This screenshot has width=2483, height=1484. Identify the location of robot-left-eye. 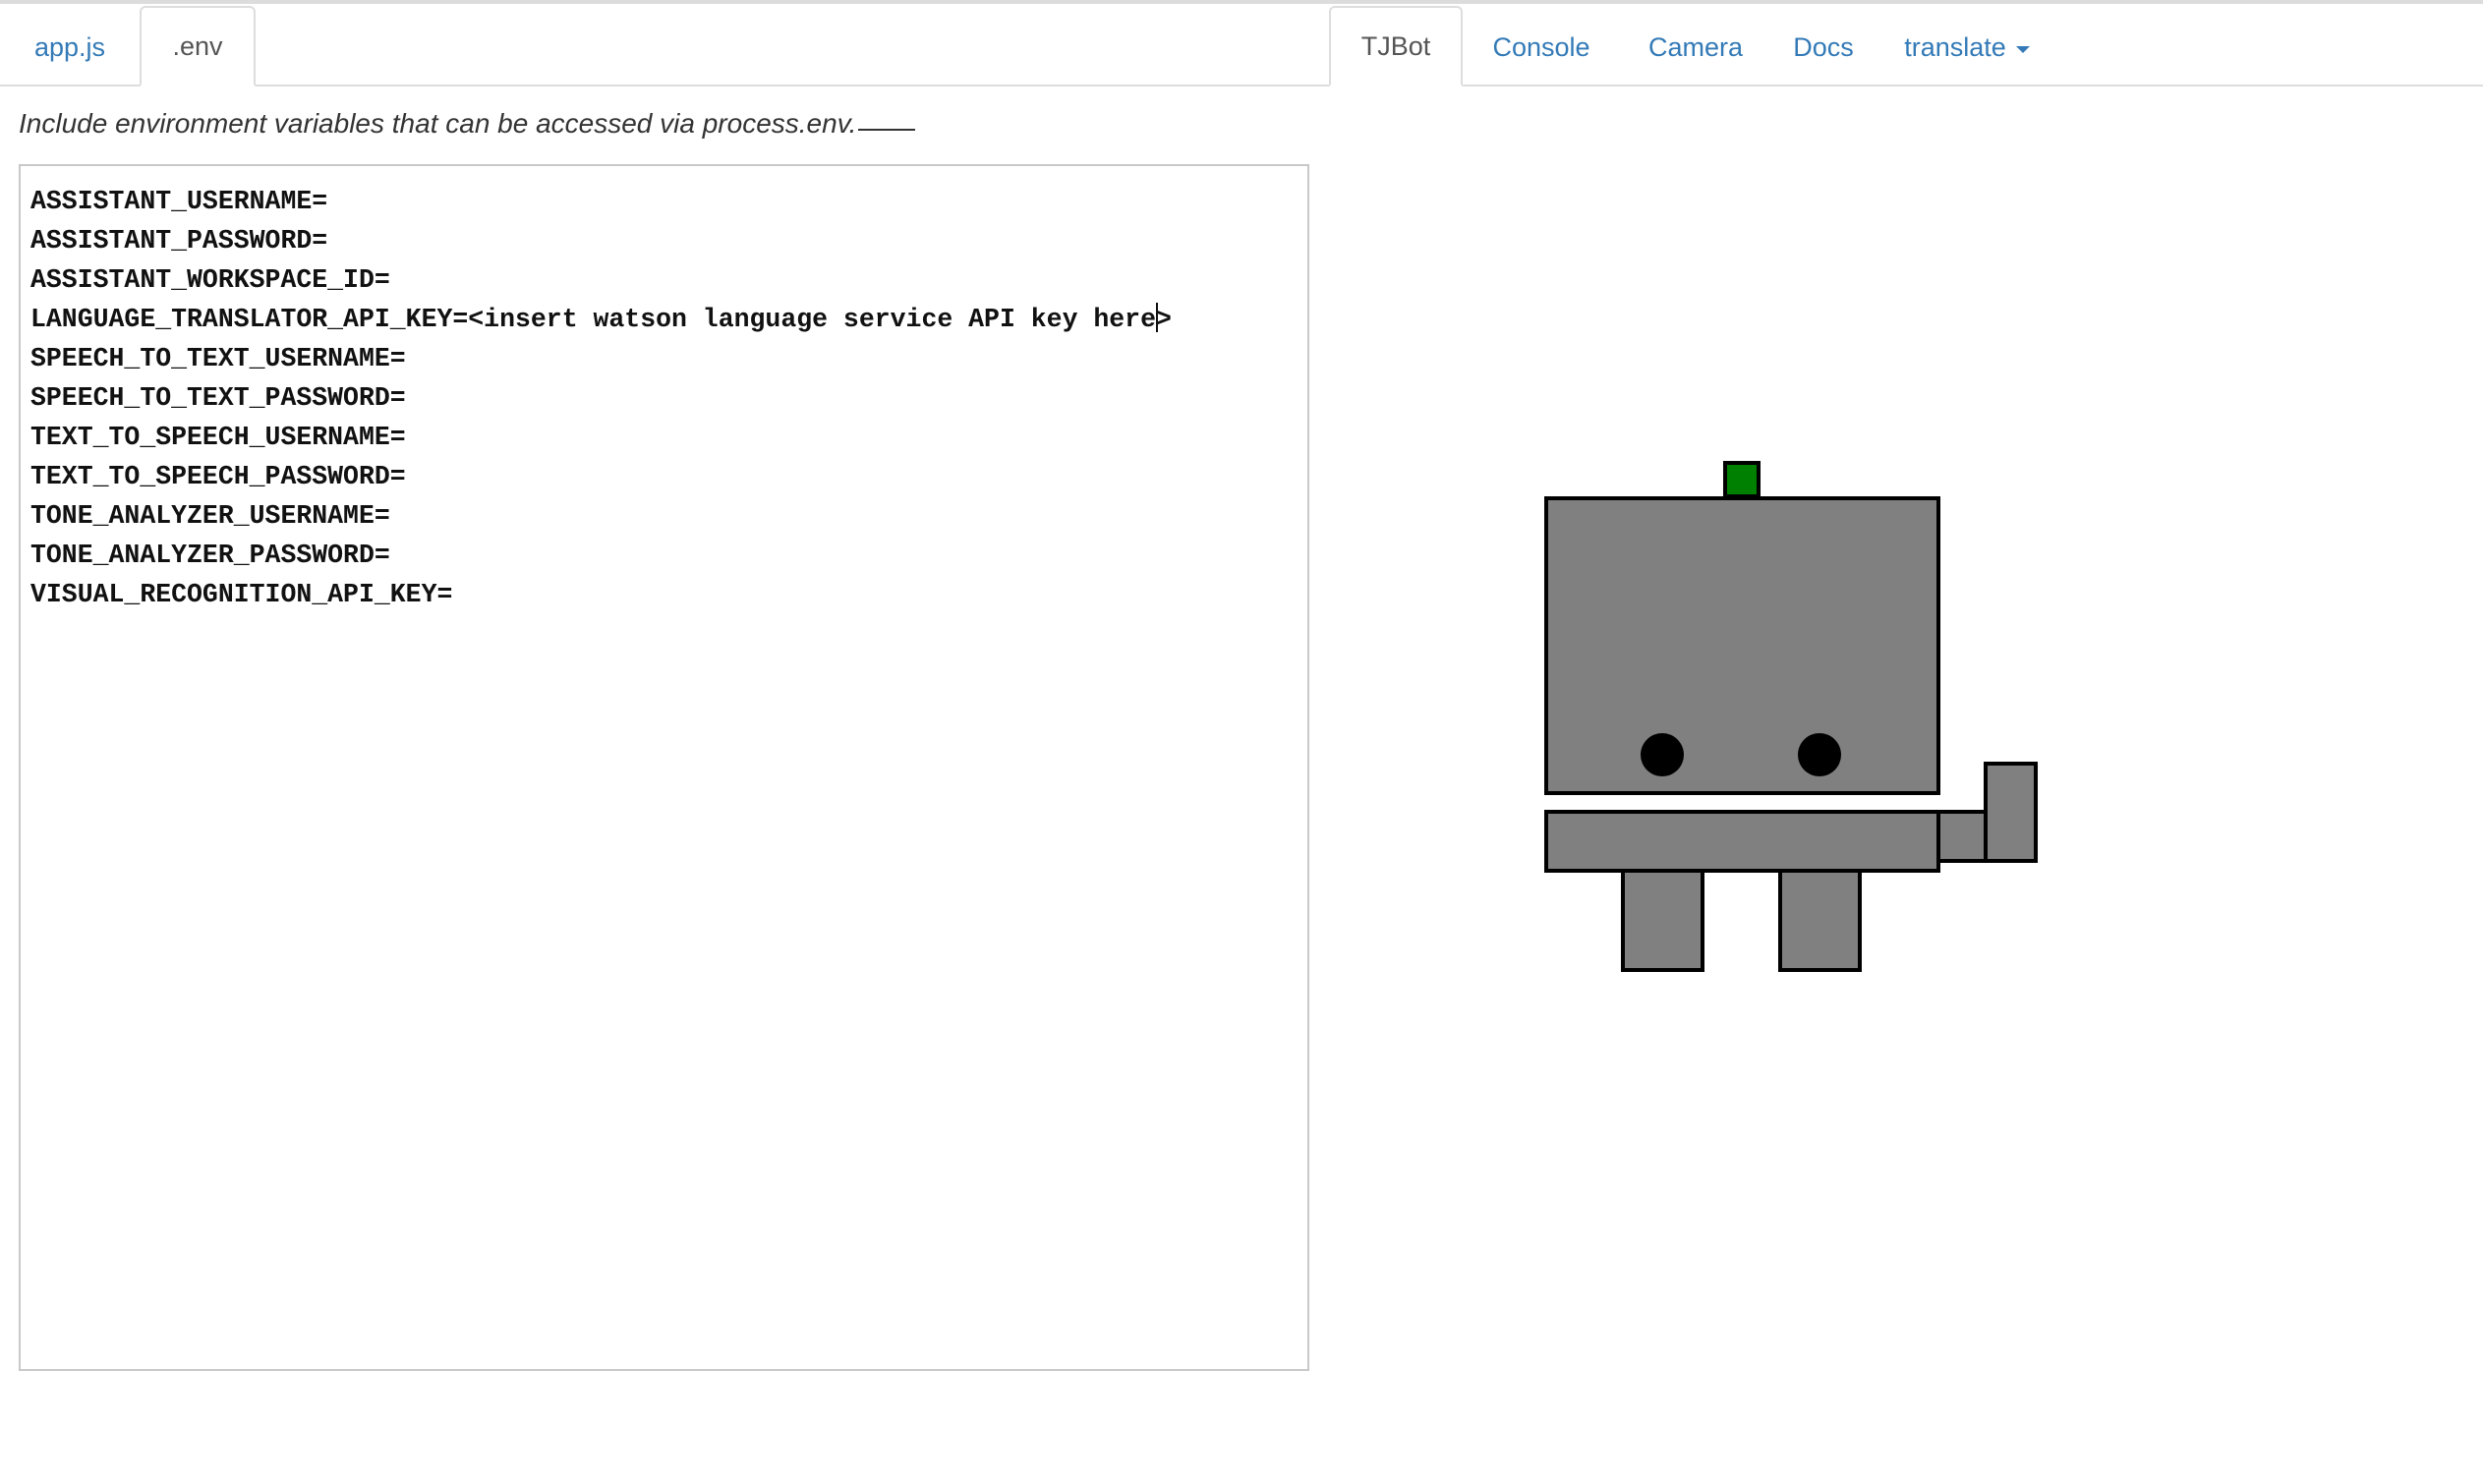
(1662, 754).